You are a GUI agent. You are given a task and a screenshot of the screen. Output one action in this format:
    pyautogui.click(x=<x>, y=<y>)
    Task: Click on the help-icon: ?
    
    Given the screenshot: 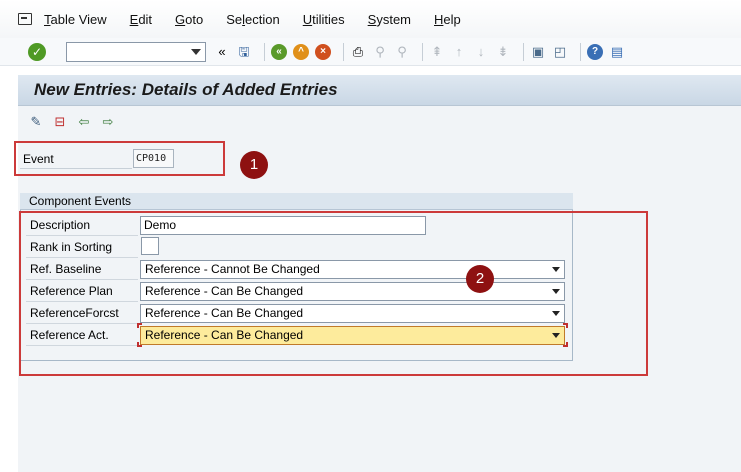 What is the action you would take?
    pyautogui.click(x=595, y=51)
    